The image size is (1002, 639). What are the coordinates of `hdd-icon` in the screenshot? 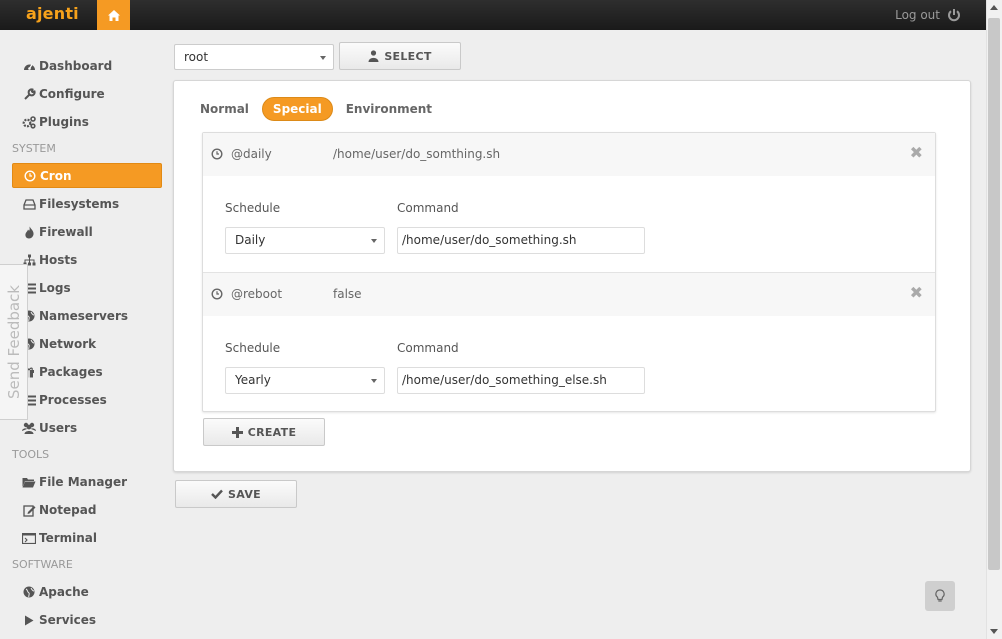 It's located at (29, 204).